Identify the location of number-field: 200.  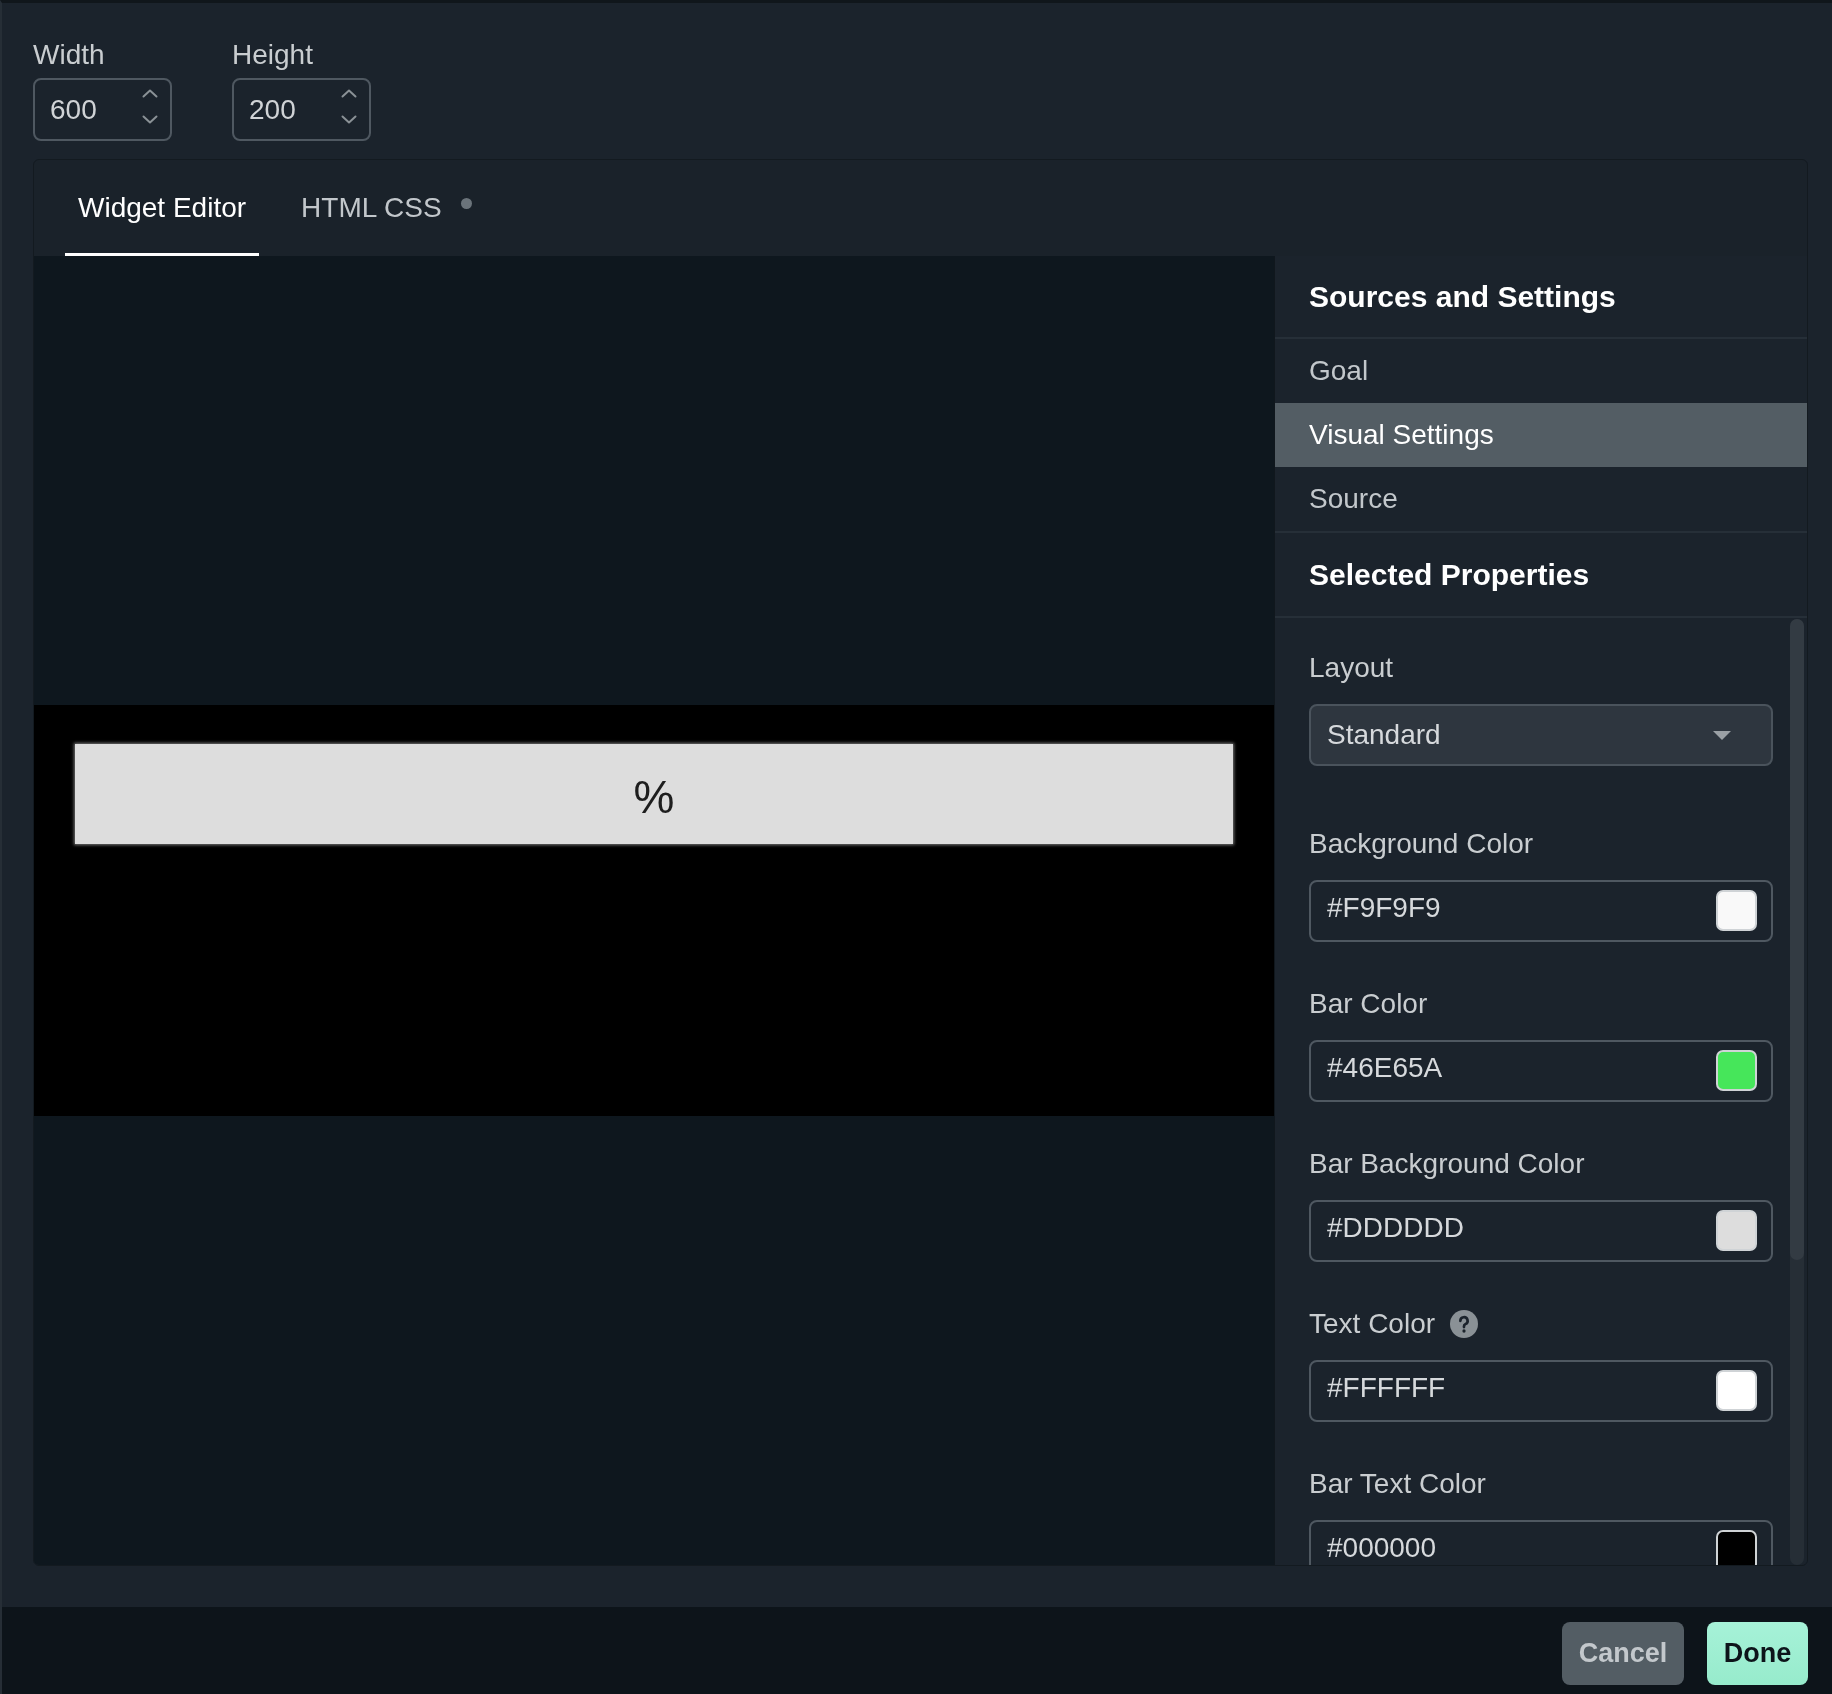
(301, 109).